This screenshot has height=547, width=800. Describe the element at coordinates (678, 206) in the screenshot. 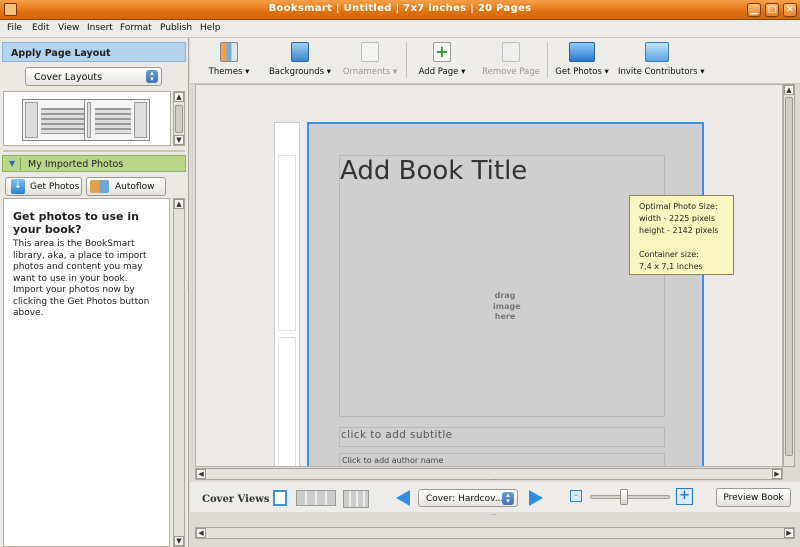

I see `tooltip-line: Optimal Photo Size:` at that location.